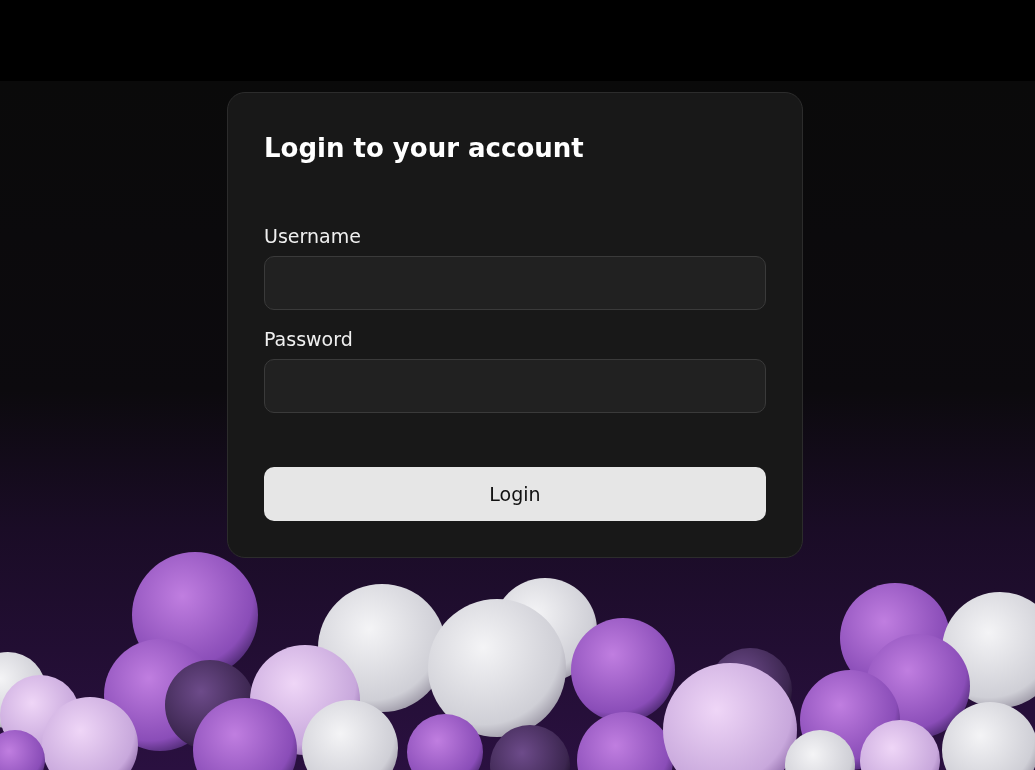 The width and height of the screenshot is (1035, 770). What do you see at coordinates (515, 494) in the screenshot?
I see `login-button: Login` at bounding box center [515, 494].